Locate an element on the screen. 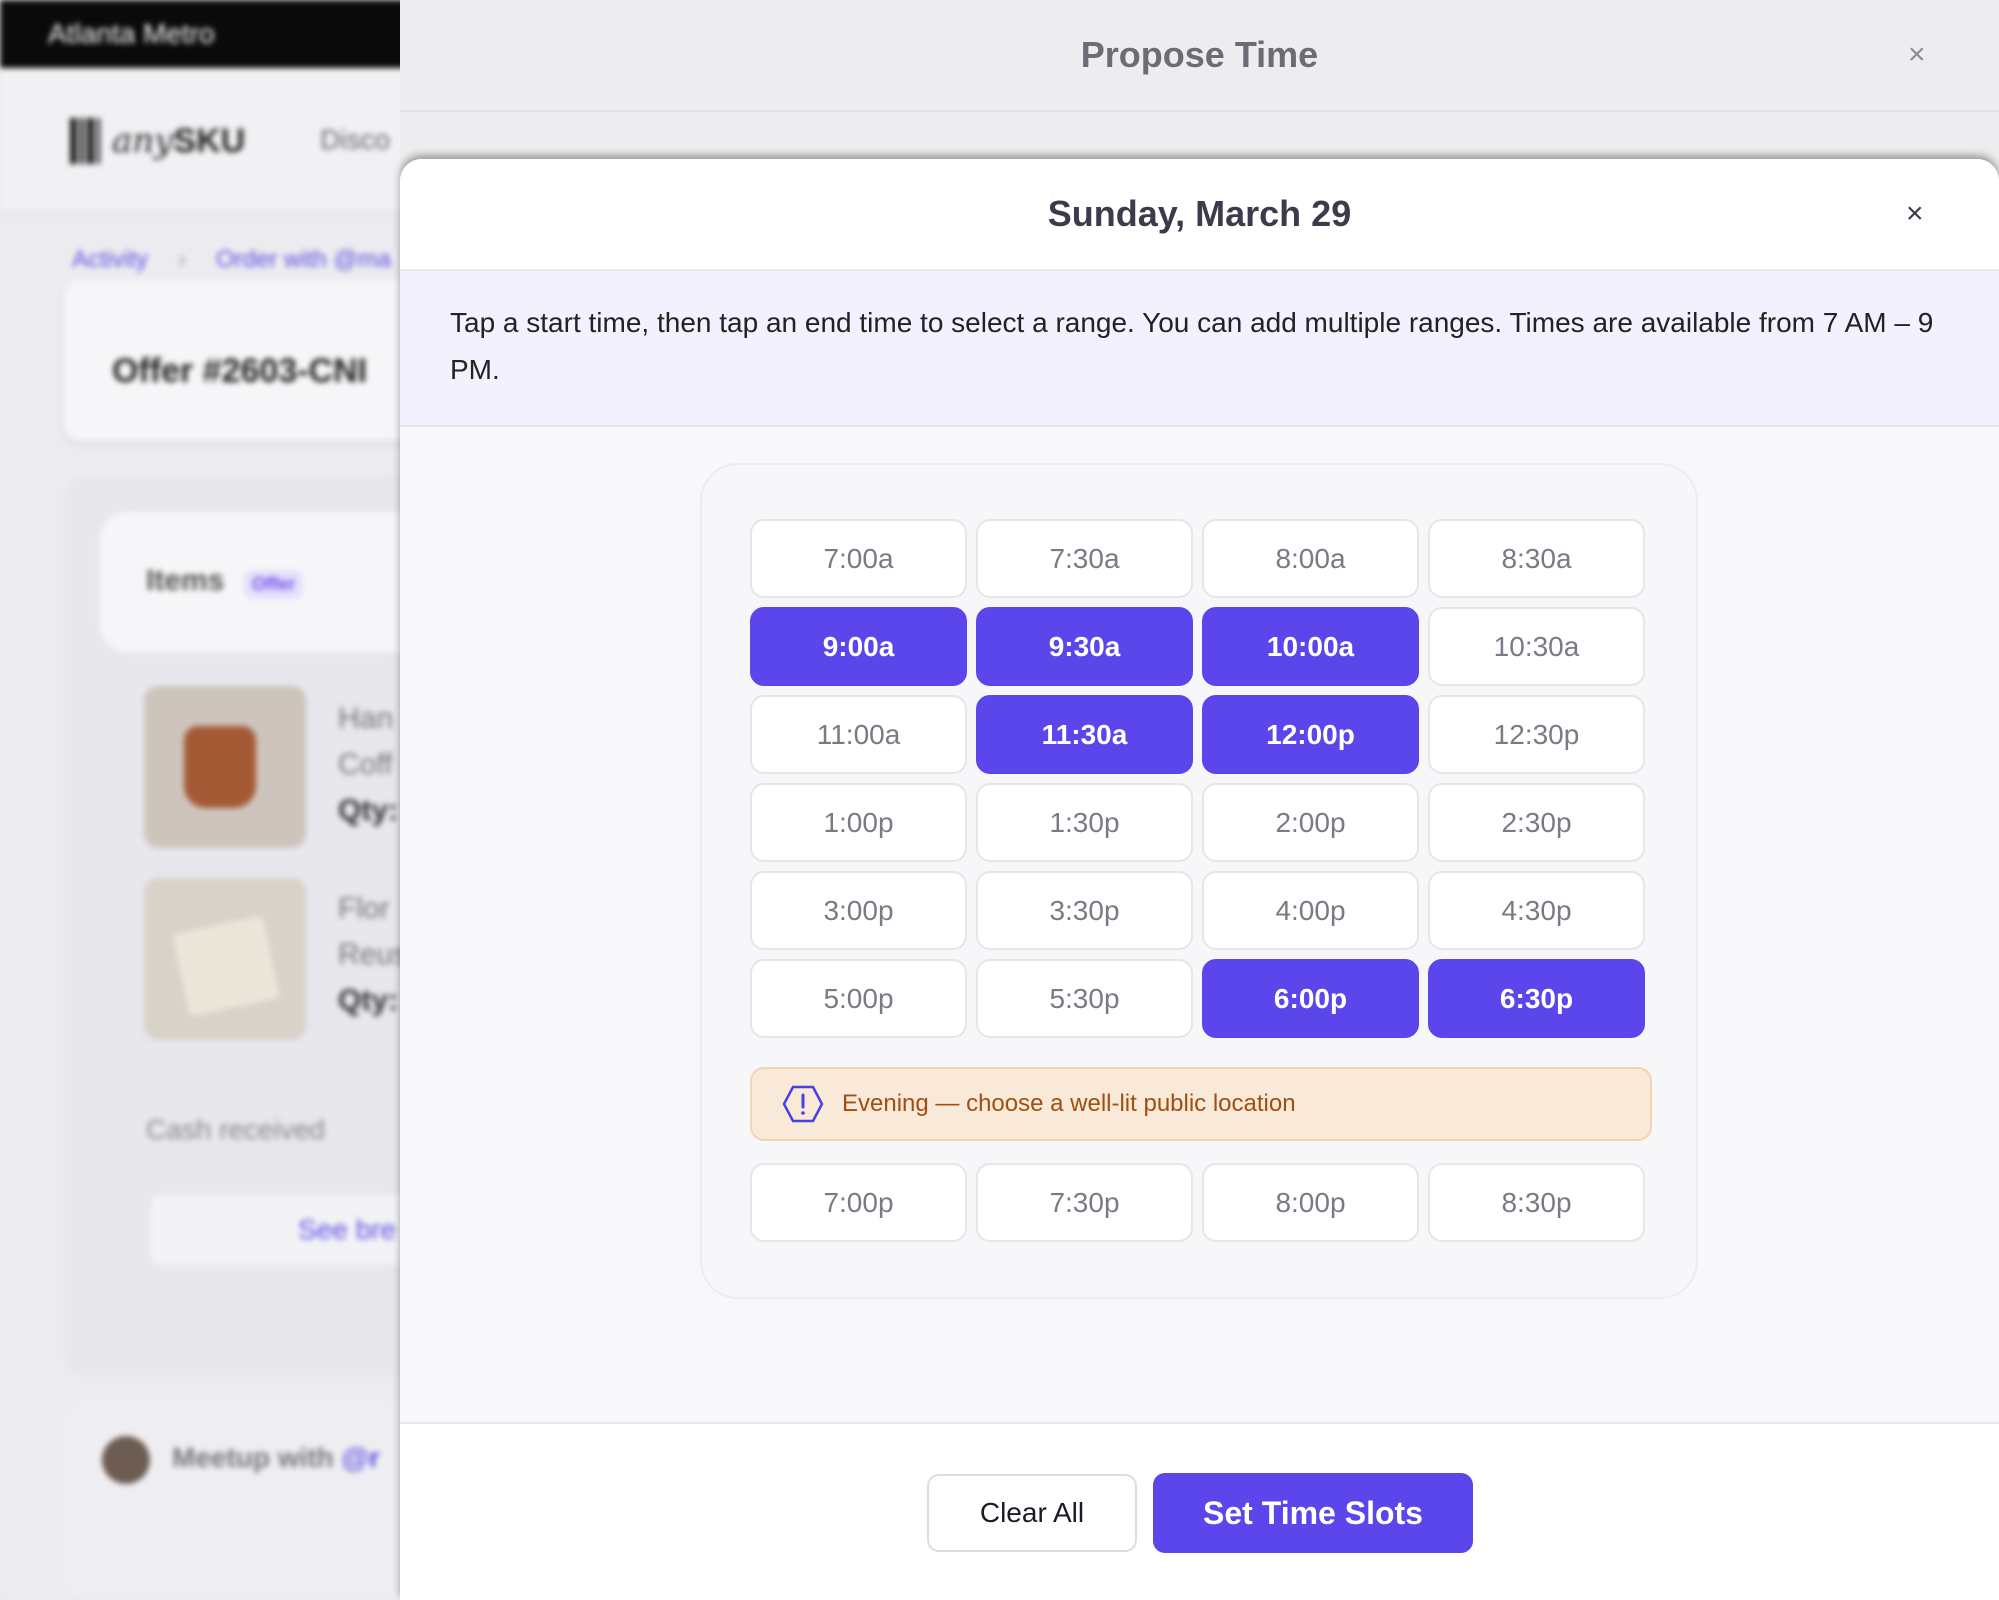 The image size is (1999, 1600). time-slot-button: 6:00p is located at coordinates (1310, 998).